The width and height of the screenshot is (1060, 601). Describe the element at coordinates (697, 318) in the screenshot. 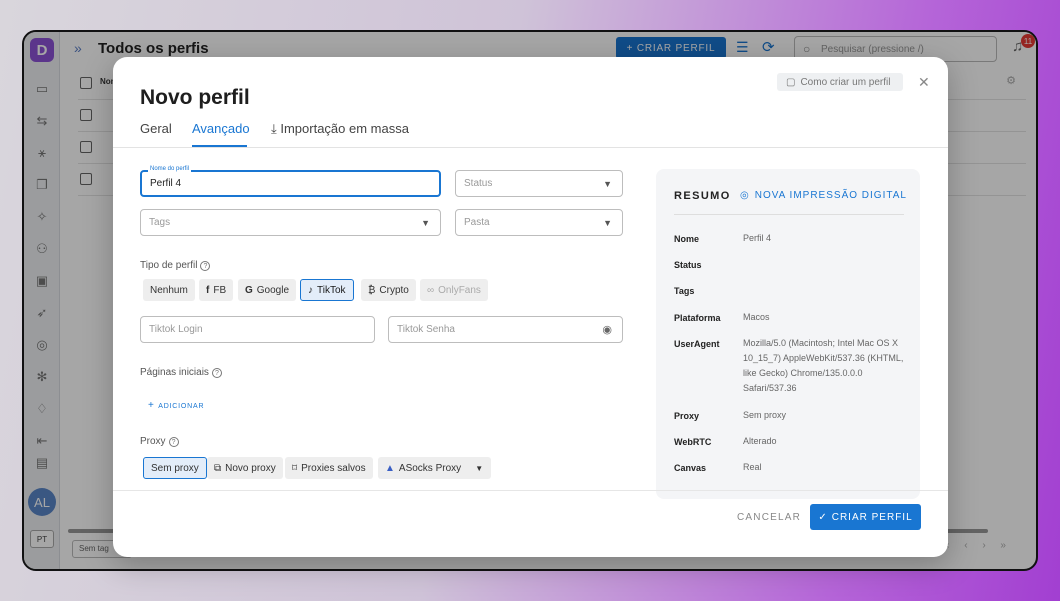

I see `summary-key-platform: Plataforma` at that location.